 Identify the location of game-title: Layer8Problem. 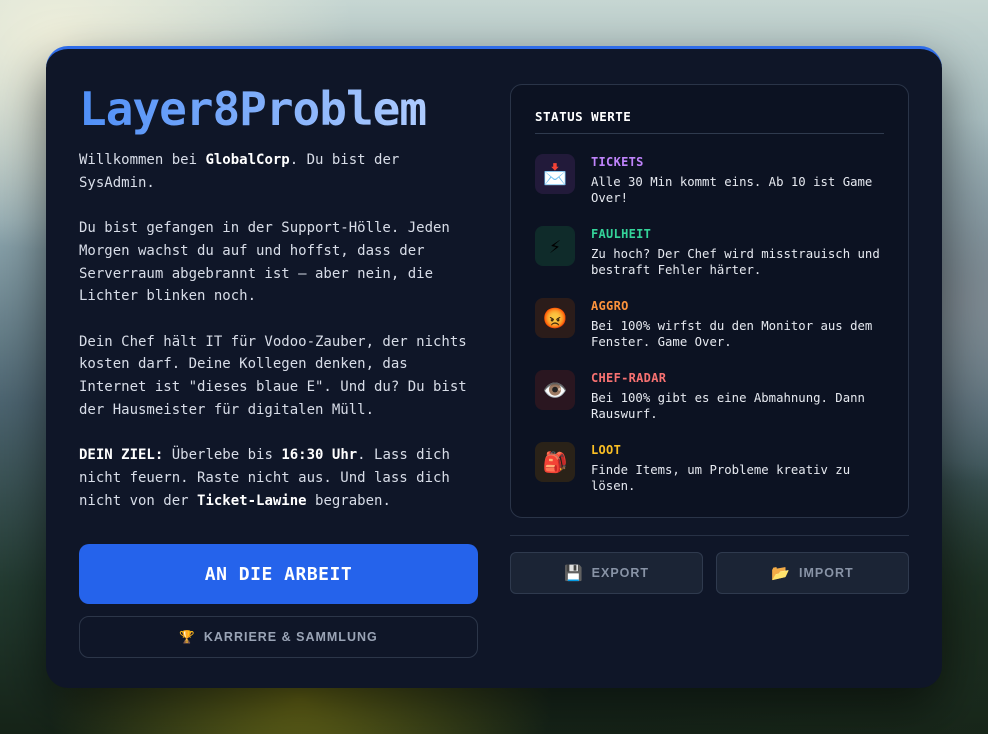
(279, 109).